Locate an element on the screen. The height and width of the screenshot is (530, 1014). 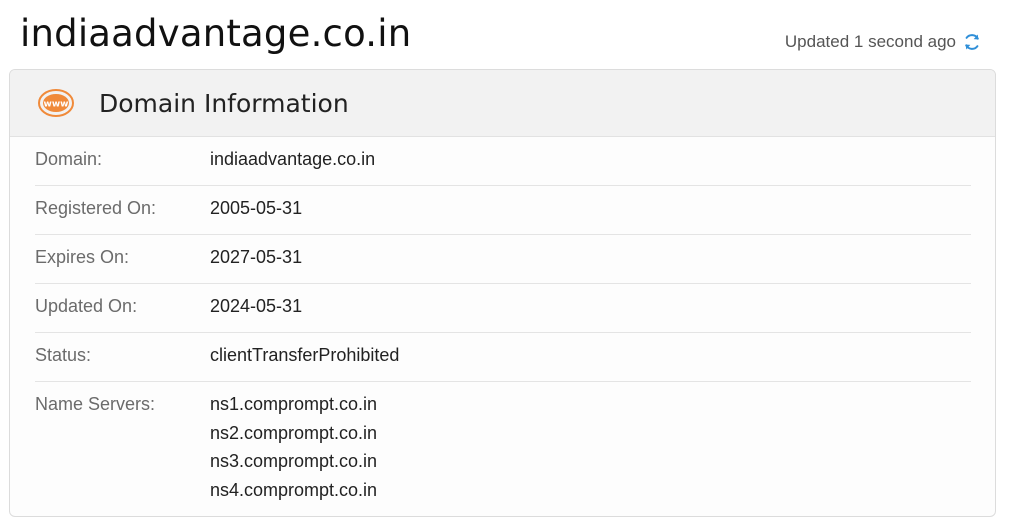
row-domain: Domain: indiaadvantage.co.in is located at coordinates (503, 161).